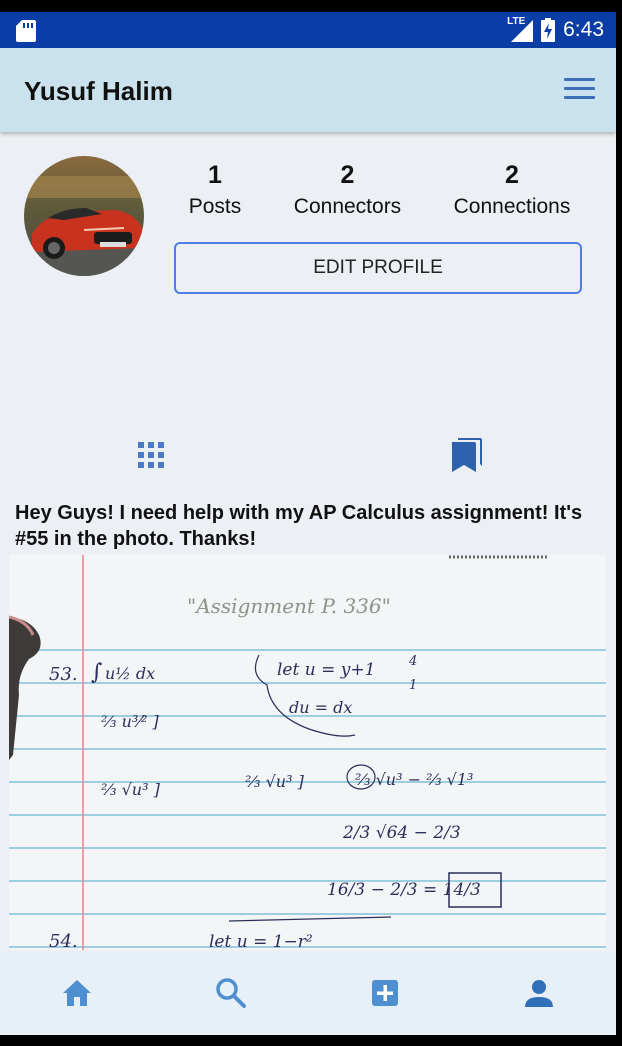 This screenshot has width=622, height=1046. I want to click on photo-text: 1, so click(413, 685).